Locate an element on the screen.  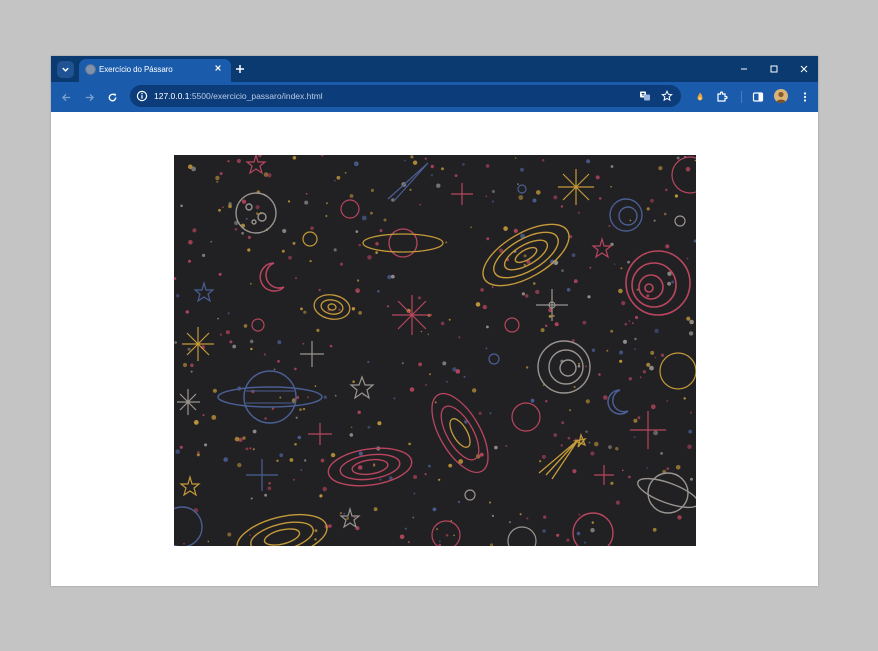
info-icon is located at coordinates (142, 96).